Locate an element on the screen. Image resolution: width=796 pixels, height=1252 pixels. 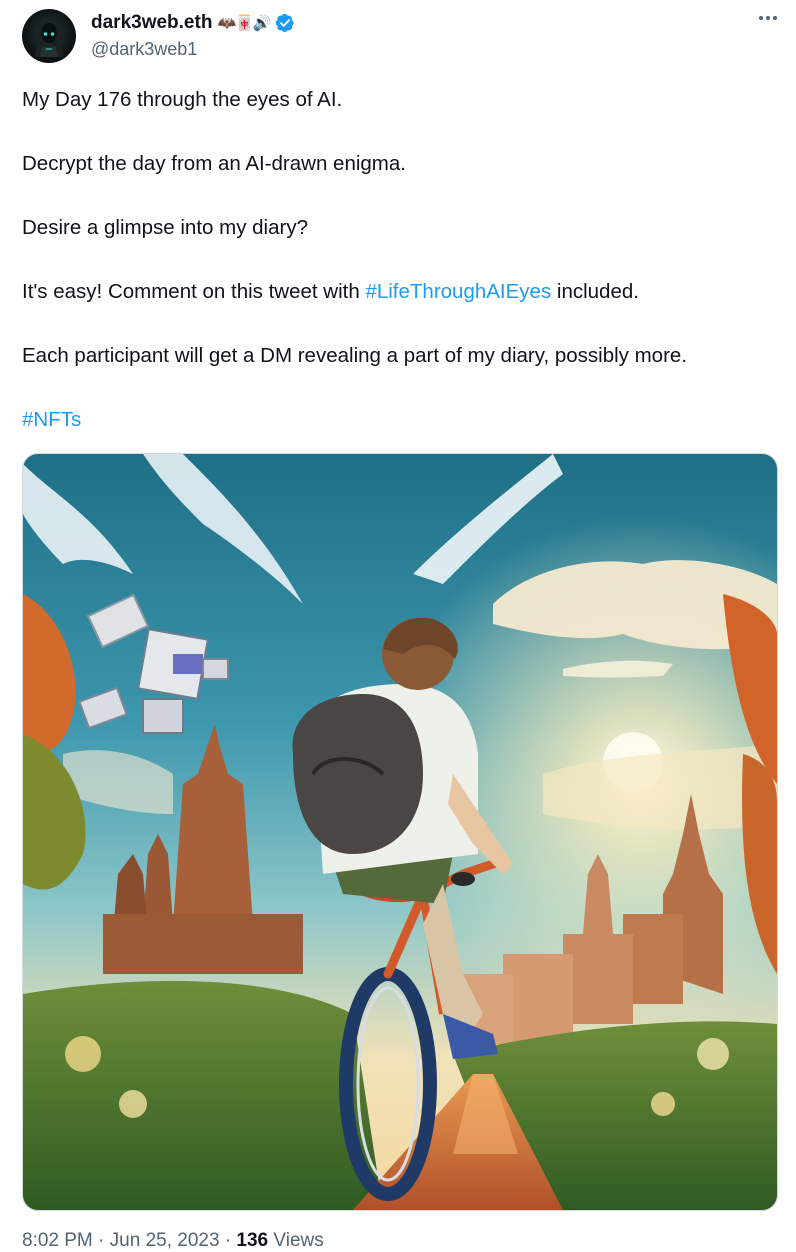
tweet-text-segment: It's easy! Comment on this tweet with is located at coordinates (194, 291).